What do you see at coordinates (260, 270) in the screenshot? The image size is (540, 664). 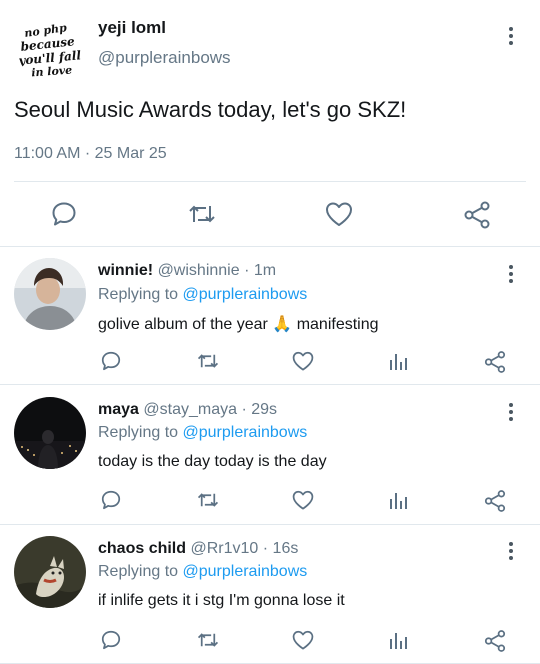 I see `reply-time: · 1m` at bounding box center [260, 270].